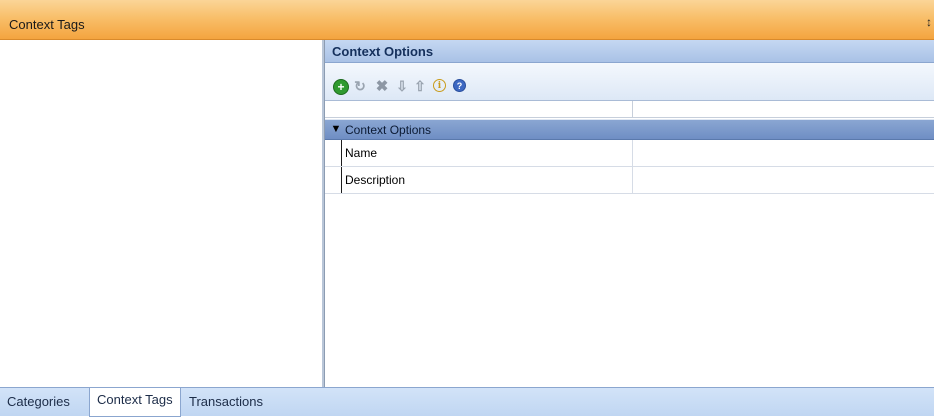 The width and height of the screenshot is (934, 417). Describe the element at coordinates (375, 180) in the screenshot. I see `property-name: Description` at that location.